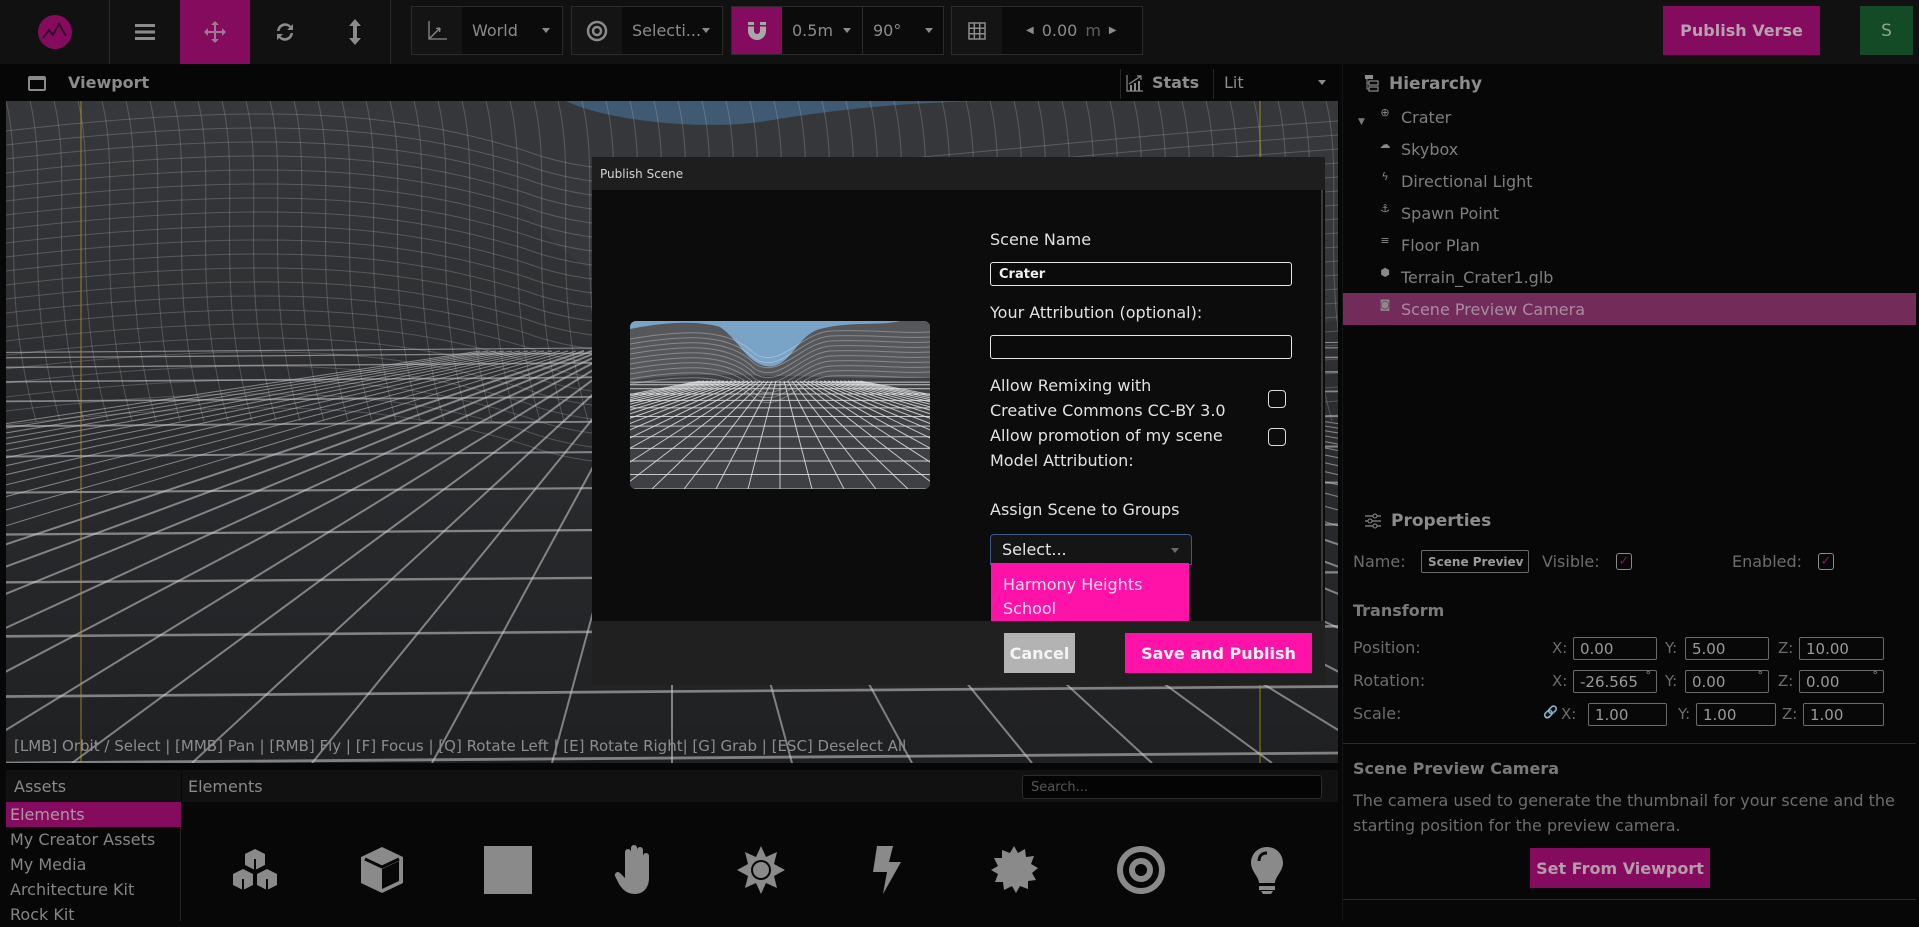 This screenshot has height=927, width=1919. Describe the element at coordinates (382, 870) in the screenshot. I see `cube-icon` at that location.